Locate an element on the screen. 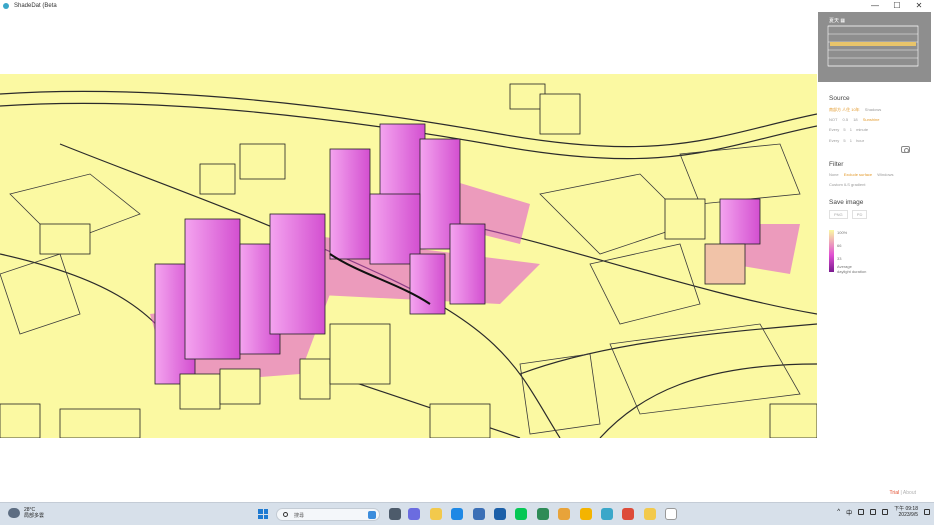 This screenshot has height=525, width=934. legend-caption-2: daylight duration is located at coordinates (852, 271).